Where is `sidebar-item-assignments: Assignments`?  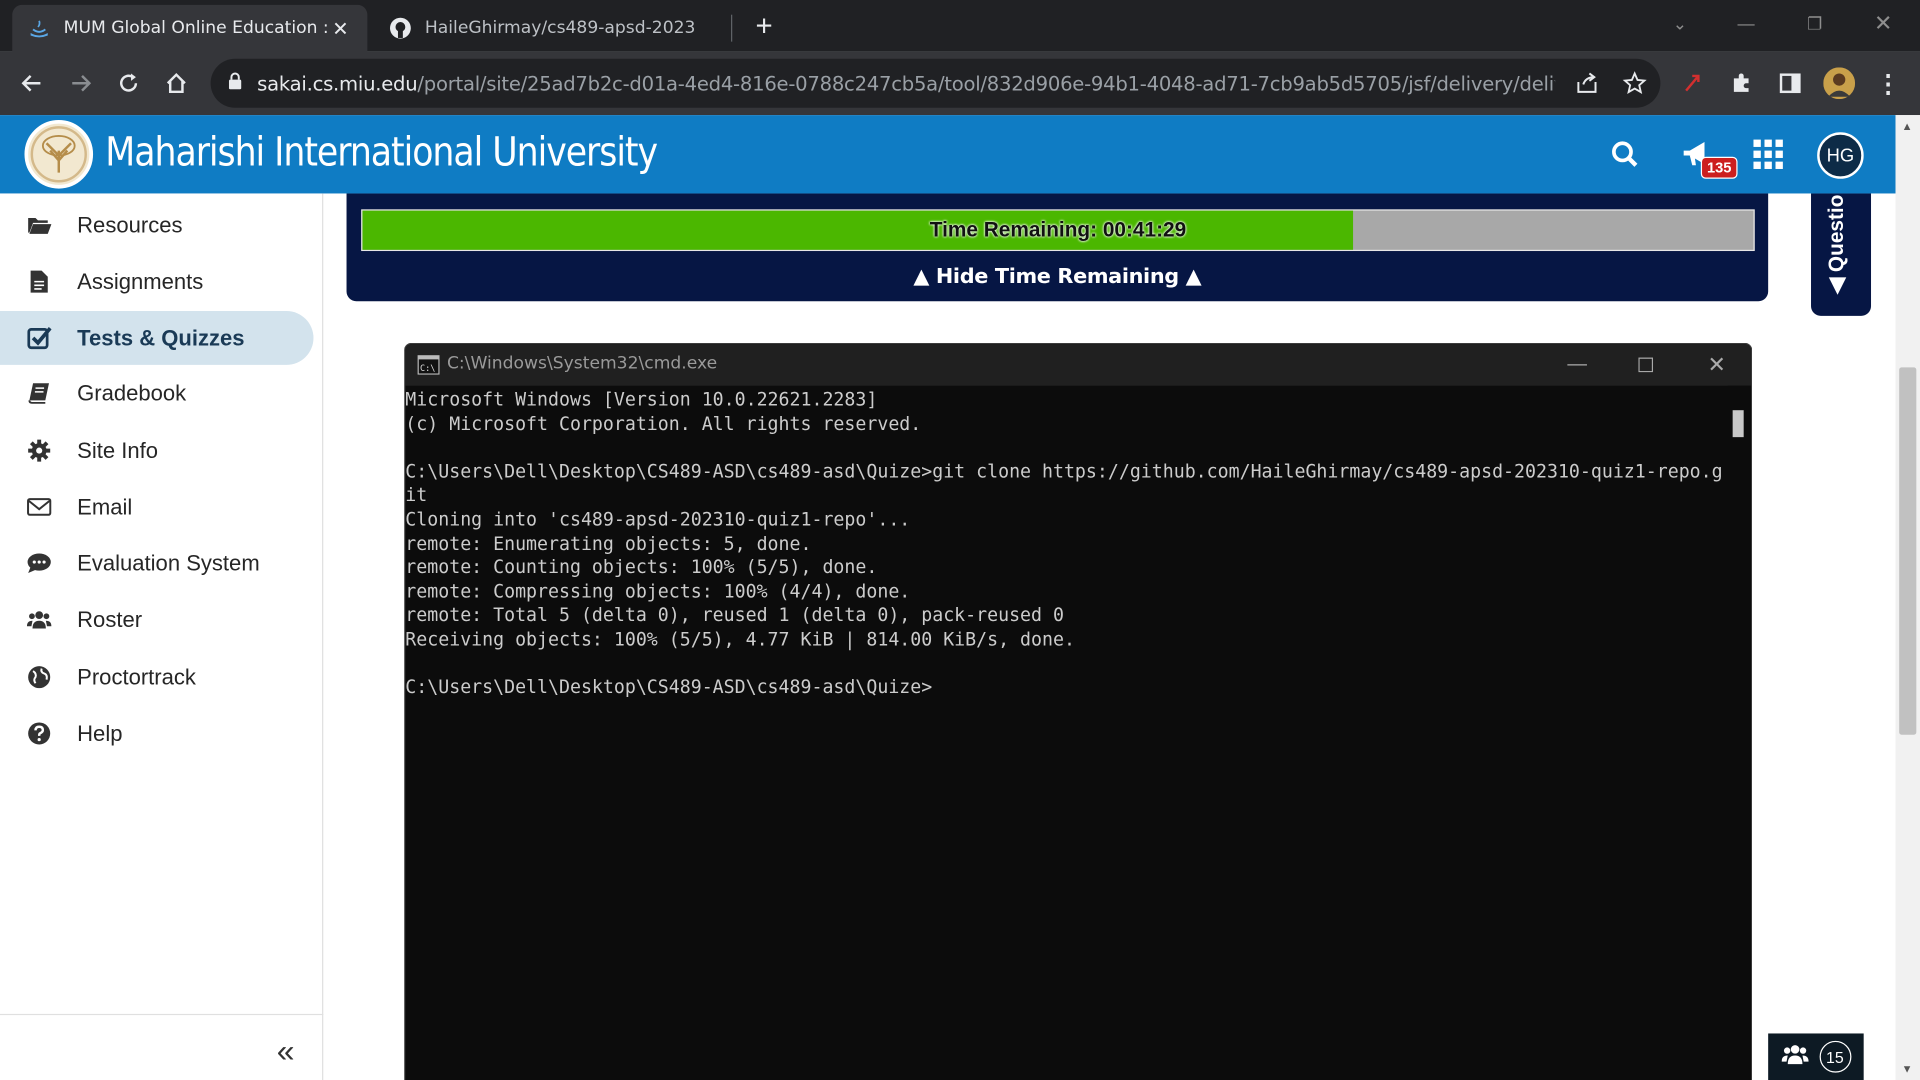 sidebar-item-assignments: Assignments is located at coordinates (156, 282).